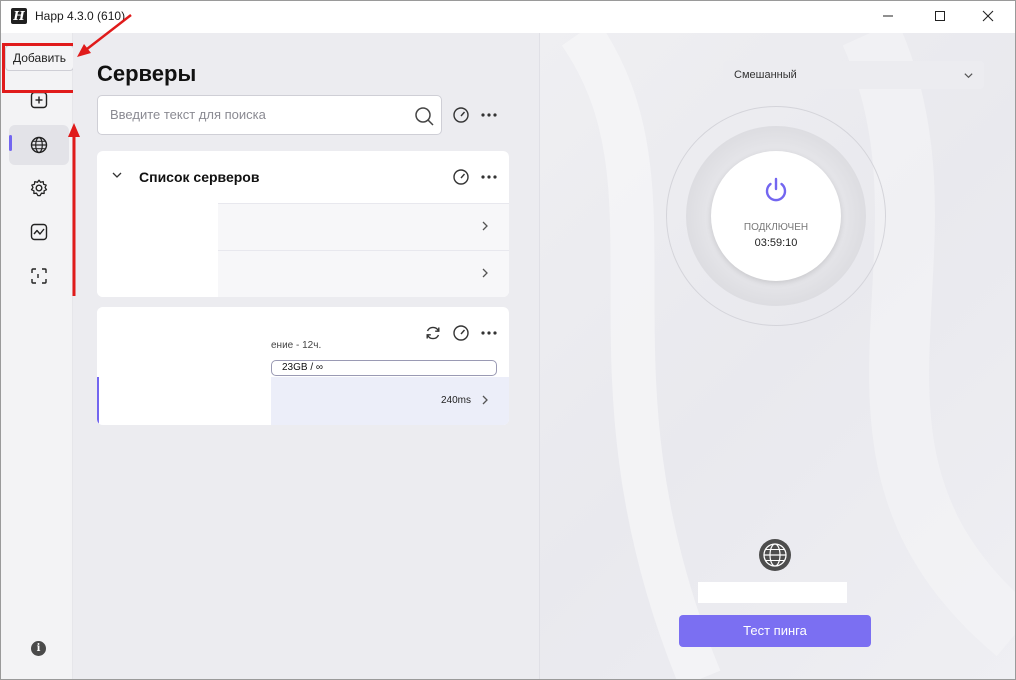  I want to click on connection-status: ПОДКЛЮЧЕН, so click(776, 227).